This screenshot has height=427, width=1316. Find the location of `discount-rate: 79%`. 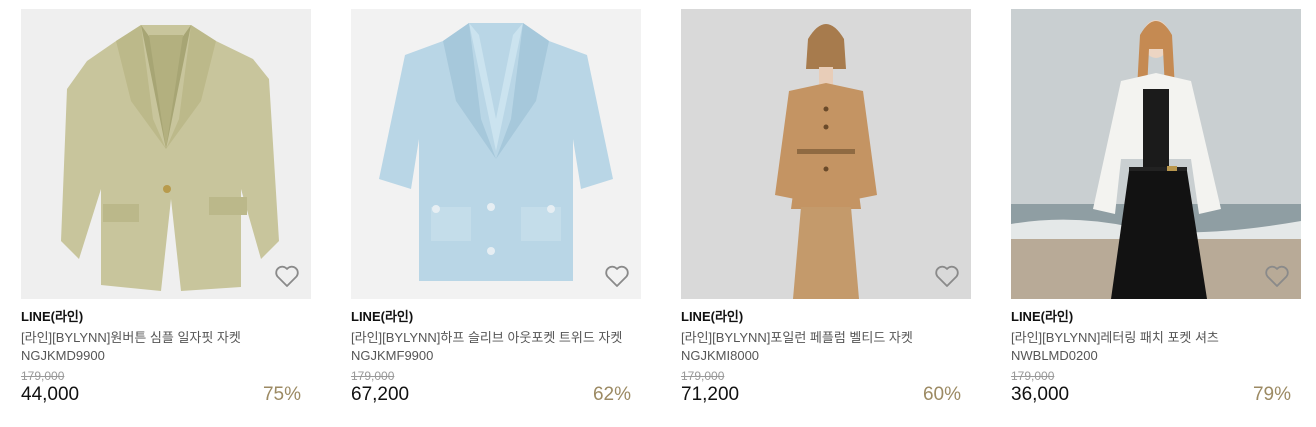

discount-rate: 79% is located at coordinates (1271, 394).